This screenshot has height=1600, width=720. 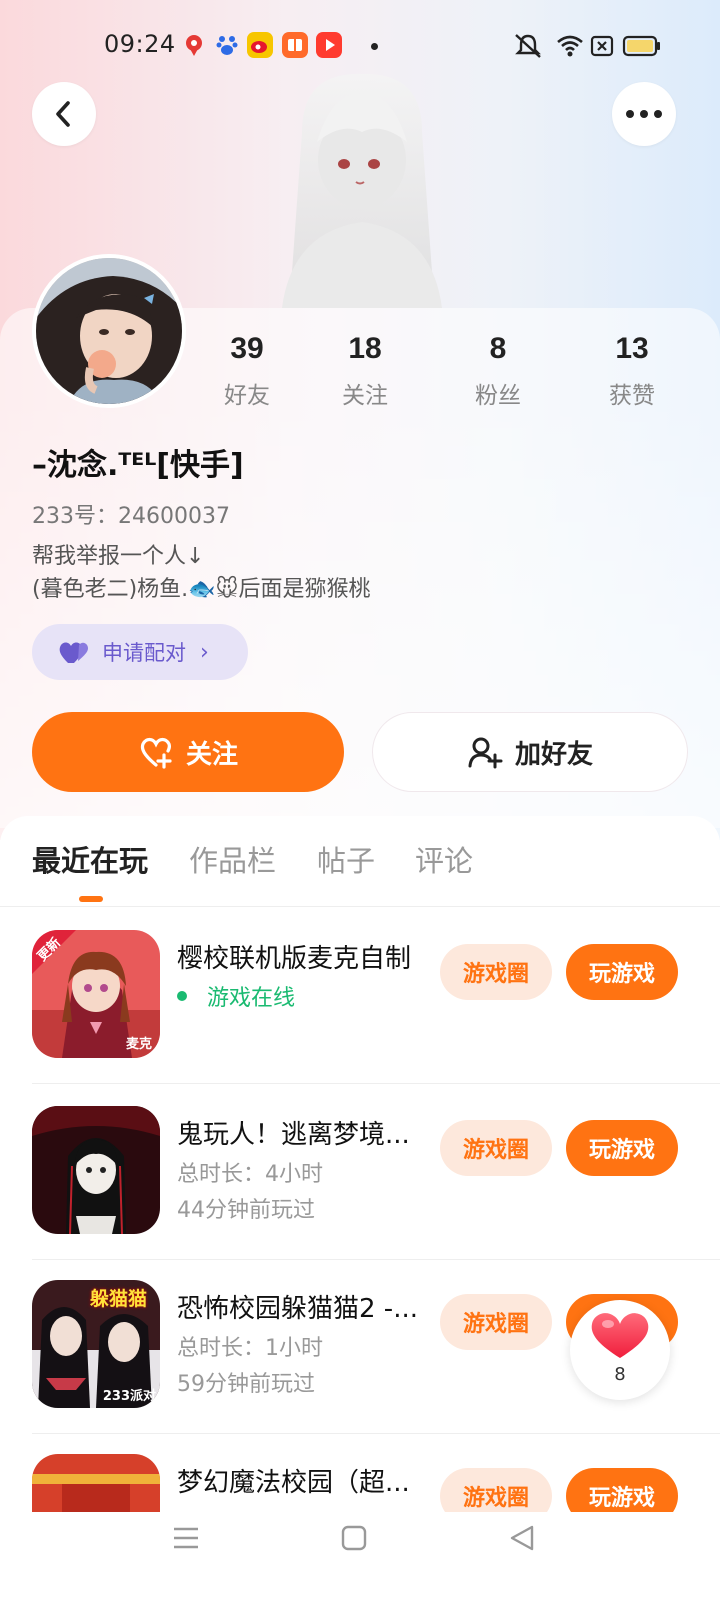 I want to click on baidu-app-icon, so click(x=227, y=45).